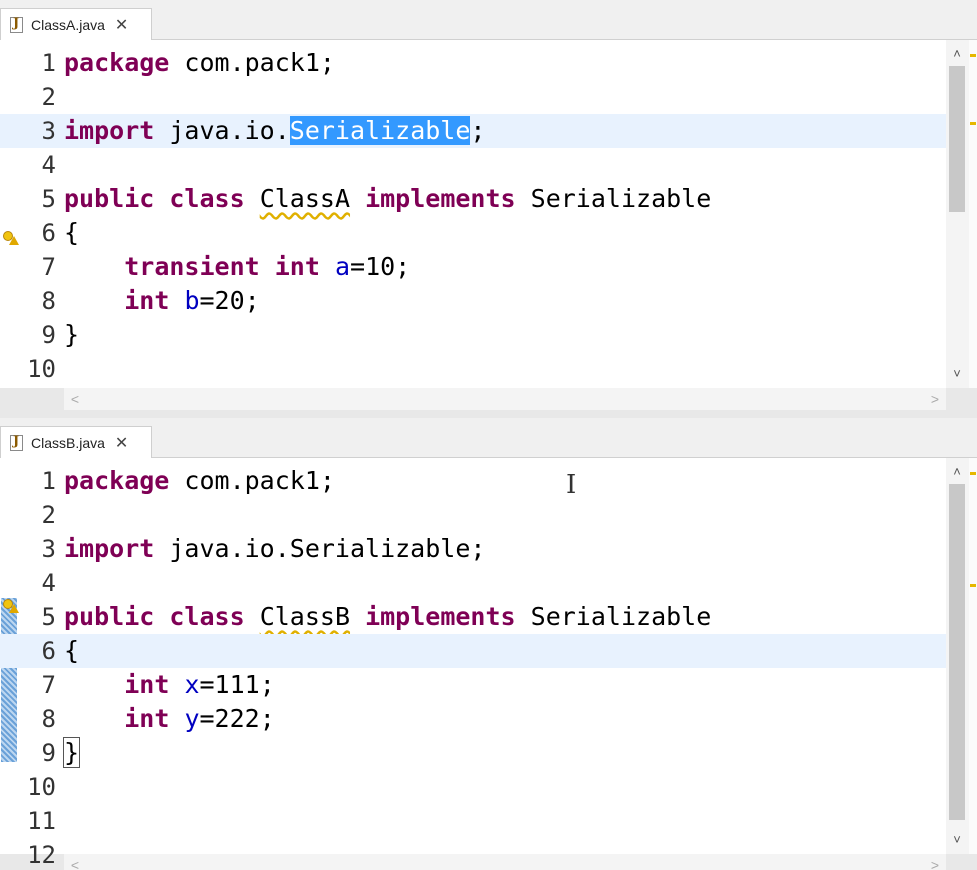 The height and width of the screenshot is (870, 977). I want to click on tab-label: ClassA.java, so click(68, 24).